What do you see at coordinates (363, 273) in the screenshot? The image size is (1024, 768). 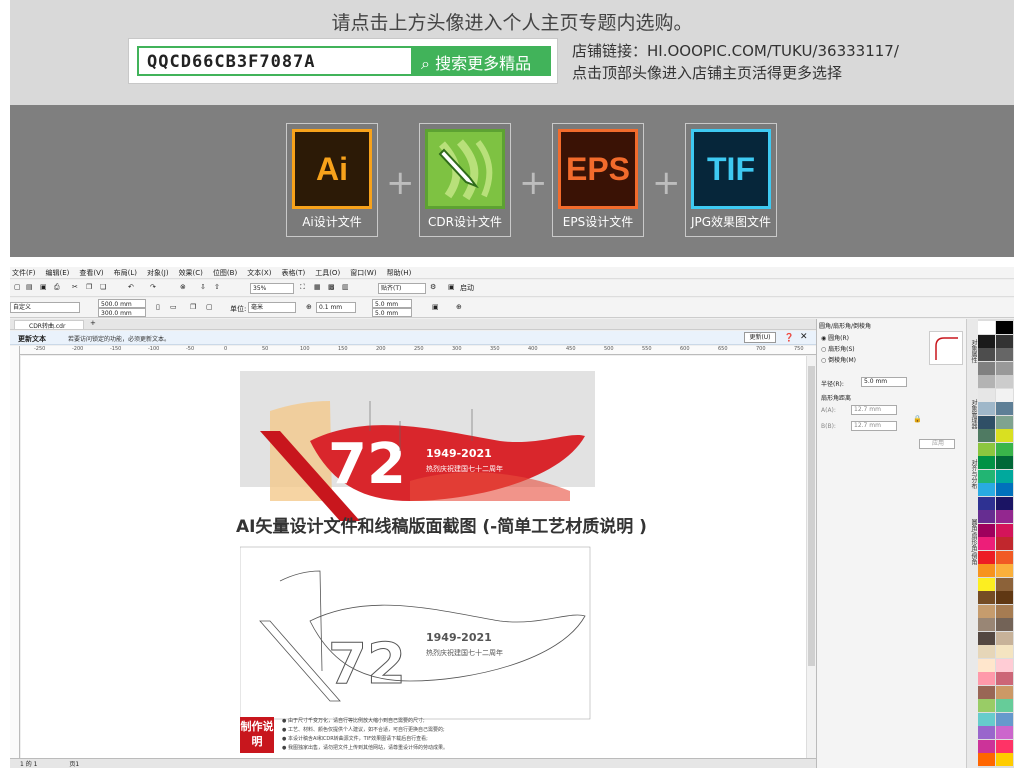 I see `menu-item: 窗口(W)` at bounding box center [363, 273].